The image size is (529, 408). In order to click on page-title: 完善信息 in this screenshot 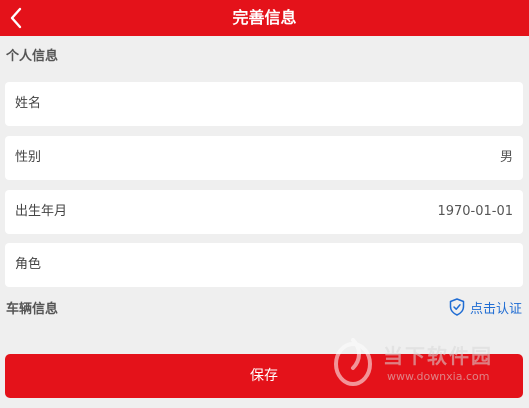, I will do `click(264, 17)`.